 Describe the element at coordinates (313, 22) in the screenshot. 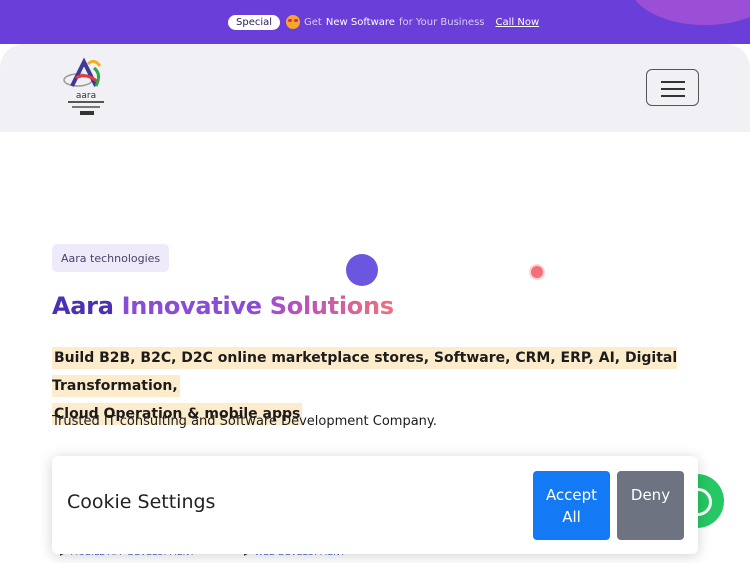

I see `announcement-prefix: Get` at that location.